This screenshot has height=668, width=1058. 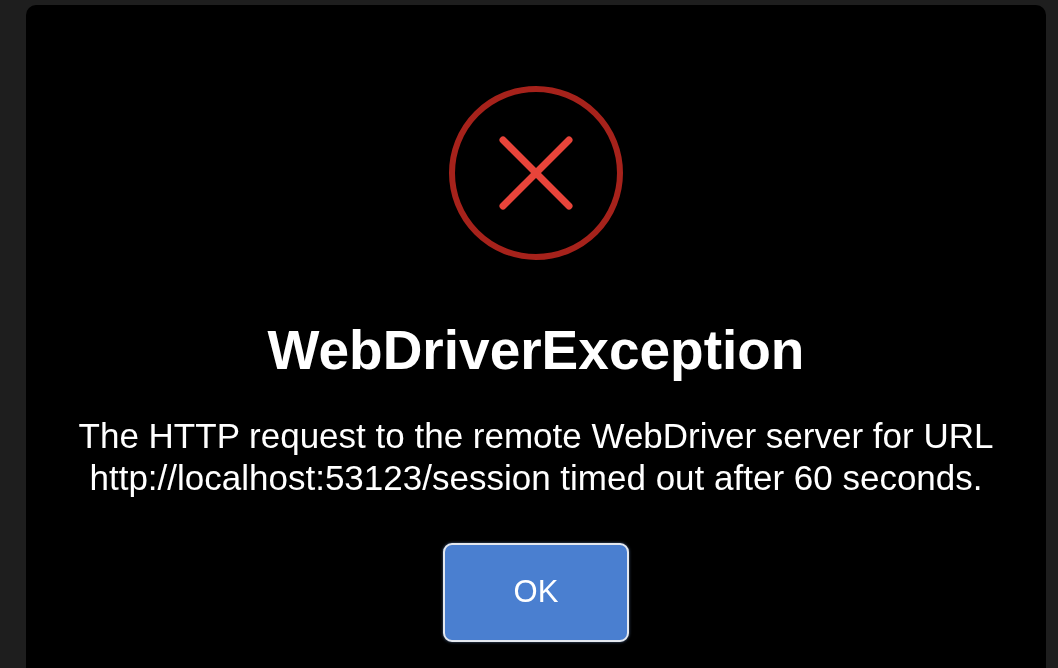 What do you see at coordinates (536, 592) in the screenshot?
I see `ok-button: OK` at bounding box center [536, 592].